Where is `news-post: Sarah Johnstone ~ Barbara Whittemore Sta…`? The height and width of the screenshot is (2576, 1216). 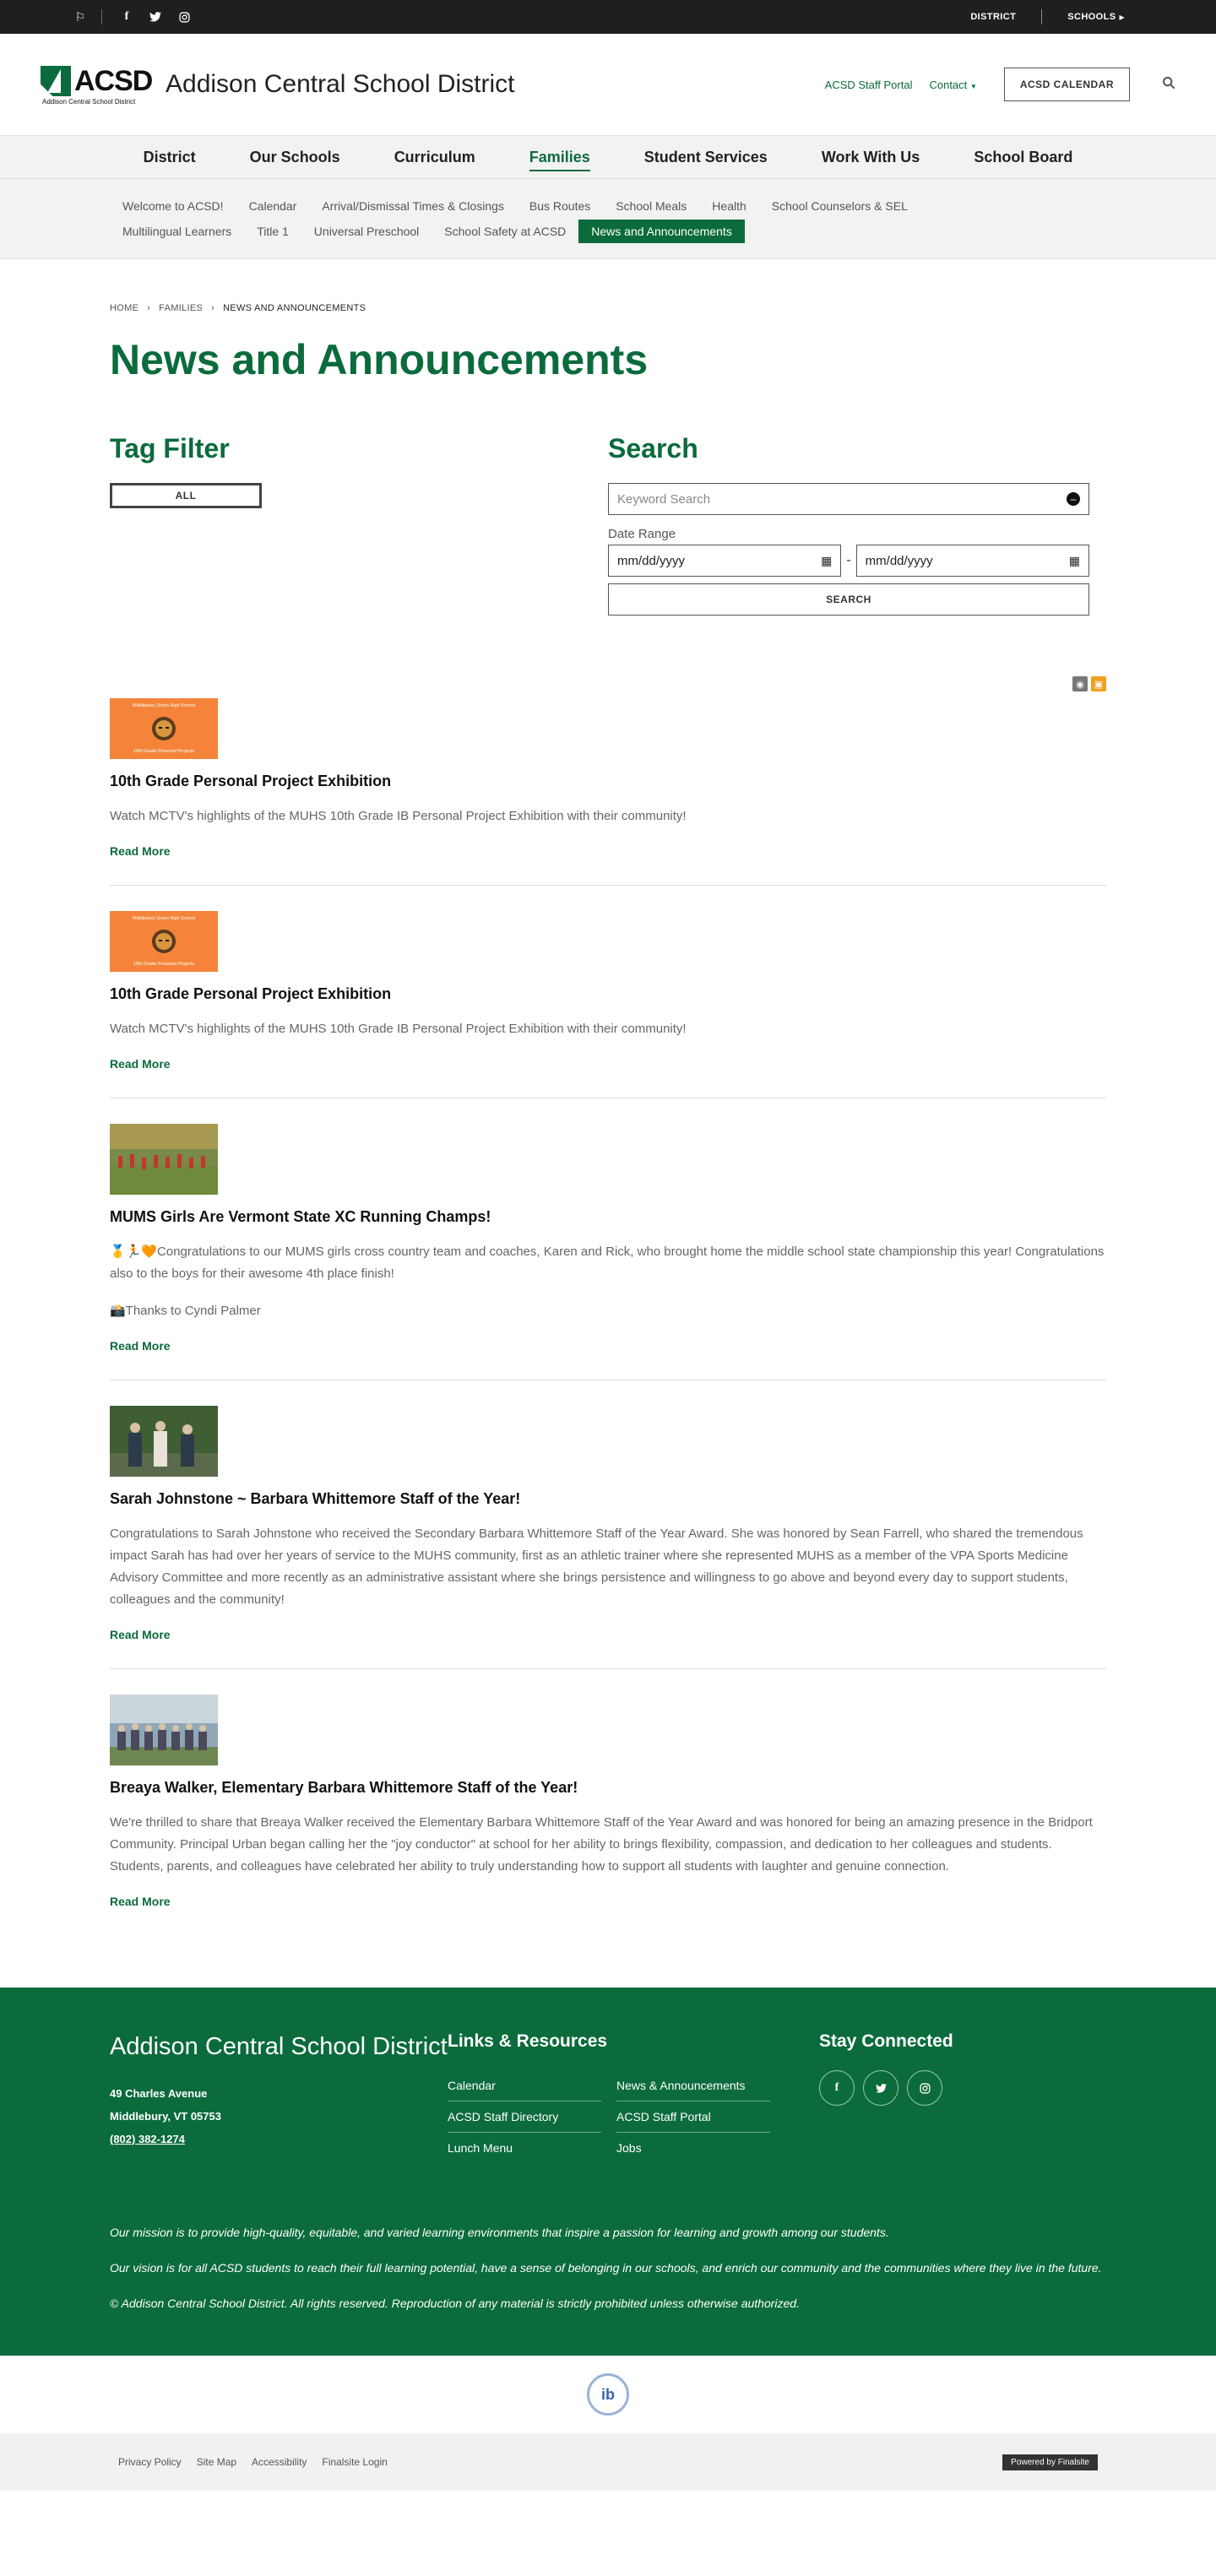
news-post: Sarah Johnstone ~ Barbara Whittemore Sta… is located at coordinates (608, 1524).